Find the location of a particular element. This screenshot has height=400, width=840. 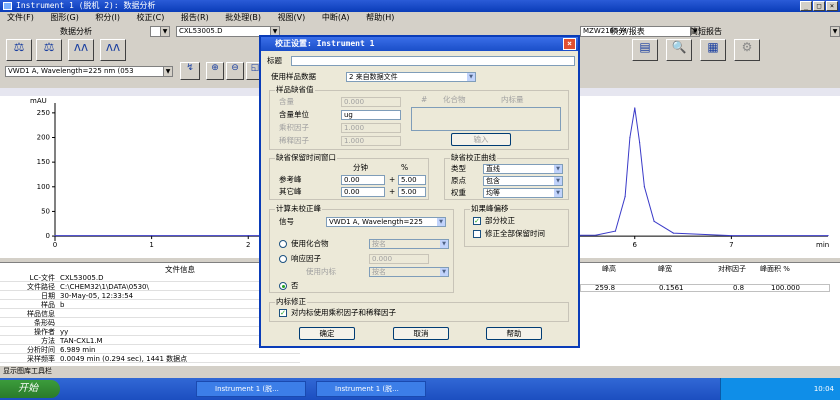

correct-all-rt-label: 修正全部保留时间 is located at coordinates (515, 233).